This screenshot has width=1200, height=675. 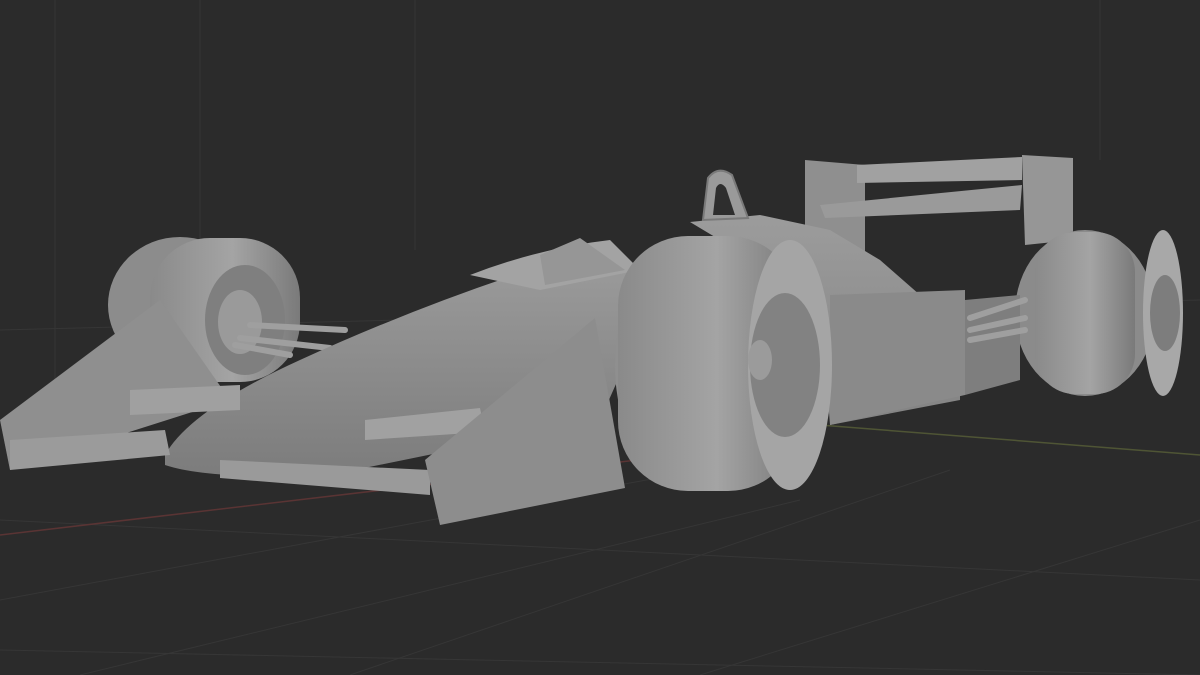 I want to click on rear-right-tire, so click(x=1099, y=313).